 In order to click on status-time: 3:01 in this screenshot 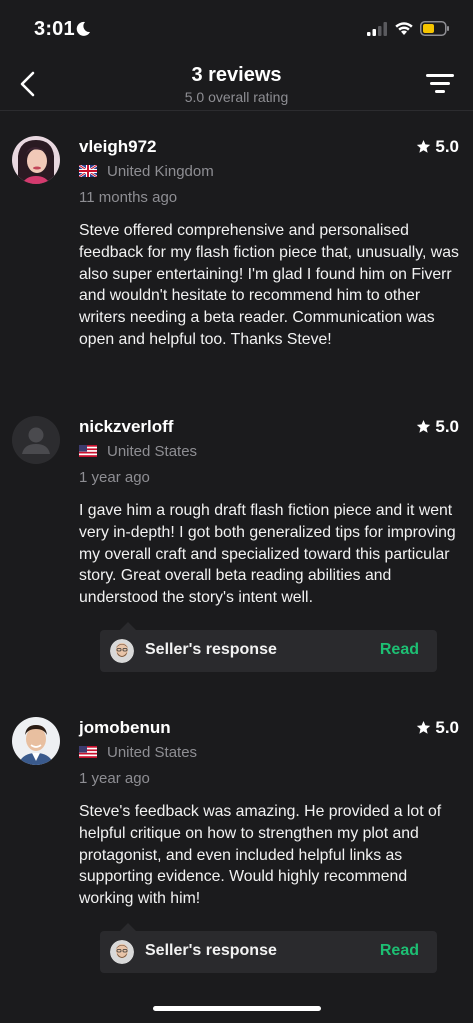, I will do `click(54, 29)`.